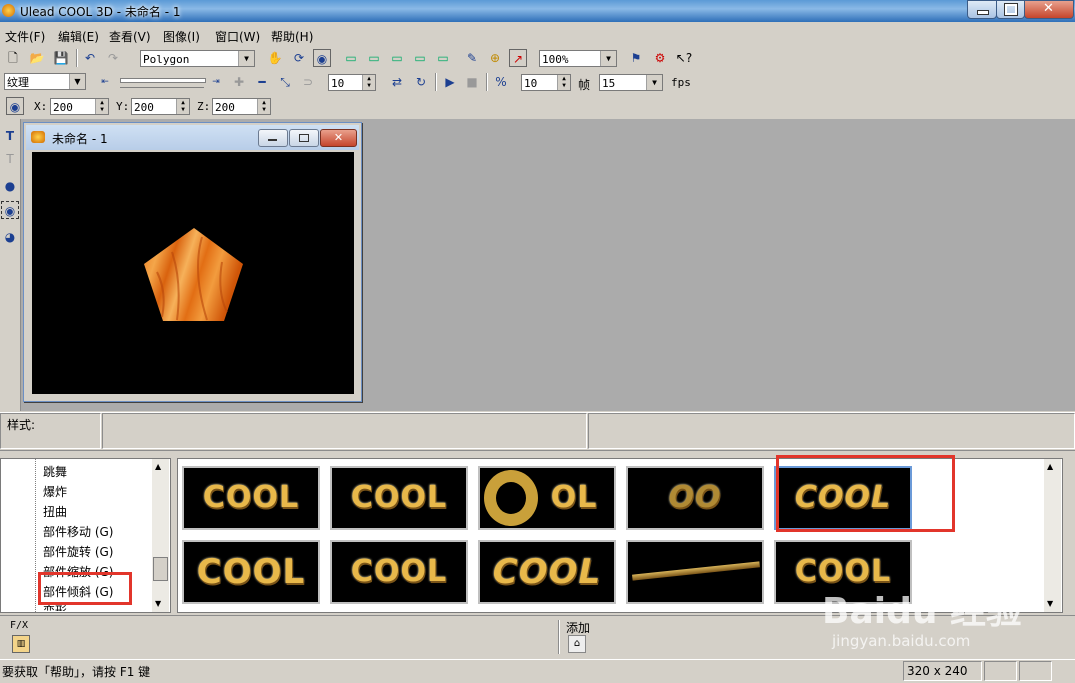  I want to click on select-tool-icon: ◉, so click(322, 58).